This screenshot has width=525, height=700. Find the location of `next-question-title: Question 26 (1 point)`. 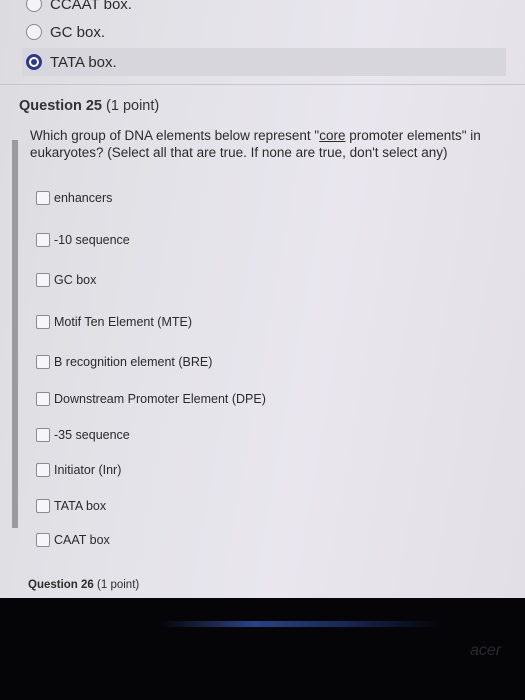

next-question-title: Question 26 (1 point) is located at coordinates (83, 585).